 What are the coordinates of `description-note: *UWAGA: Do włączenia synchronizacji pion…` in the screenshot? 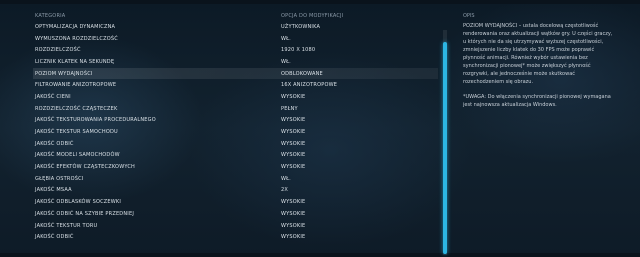 It's located at (537, 101).